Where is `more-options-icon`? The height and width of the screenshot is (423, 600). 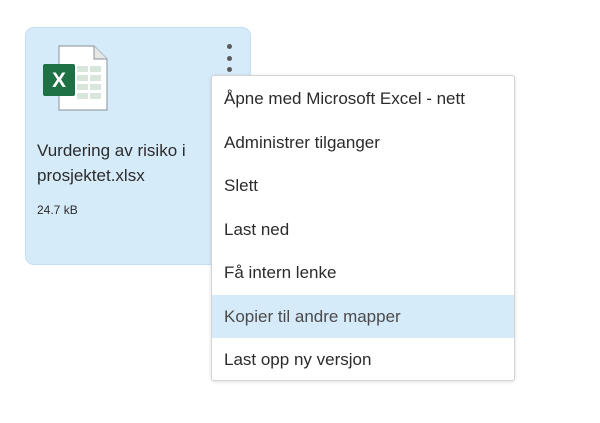 more-options-icon is located at coordinates (229, 58).